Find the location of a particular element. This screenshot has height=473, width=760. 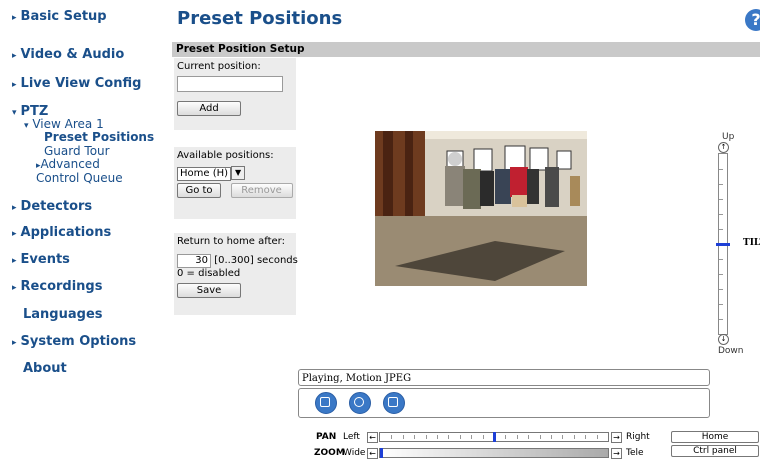

help-icon: ? is located at coordinates (752, 20).